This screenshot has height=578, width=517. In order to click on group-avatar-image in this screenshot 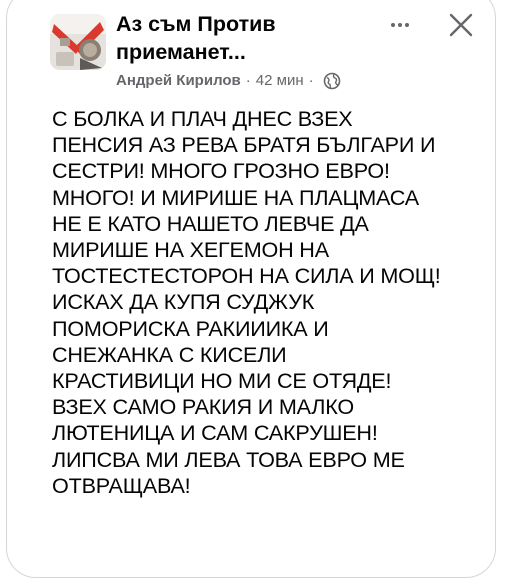, I will do `click(78, 42)`.